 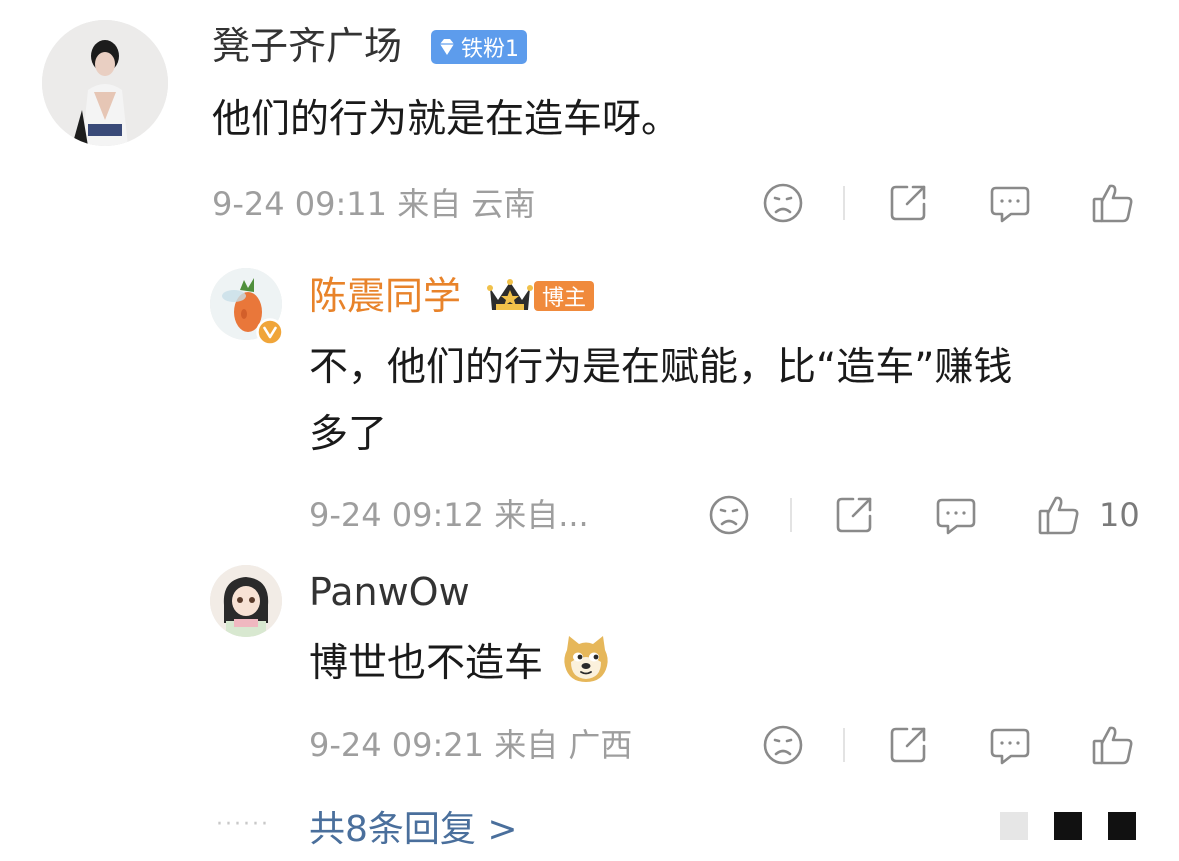 What do you see at coordinates (446, 119) in the screenshot?
I see `comment-text: 他们的行为就是在造车呀。` at bounding box center [446, 119].